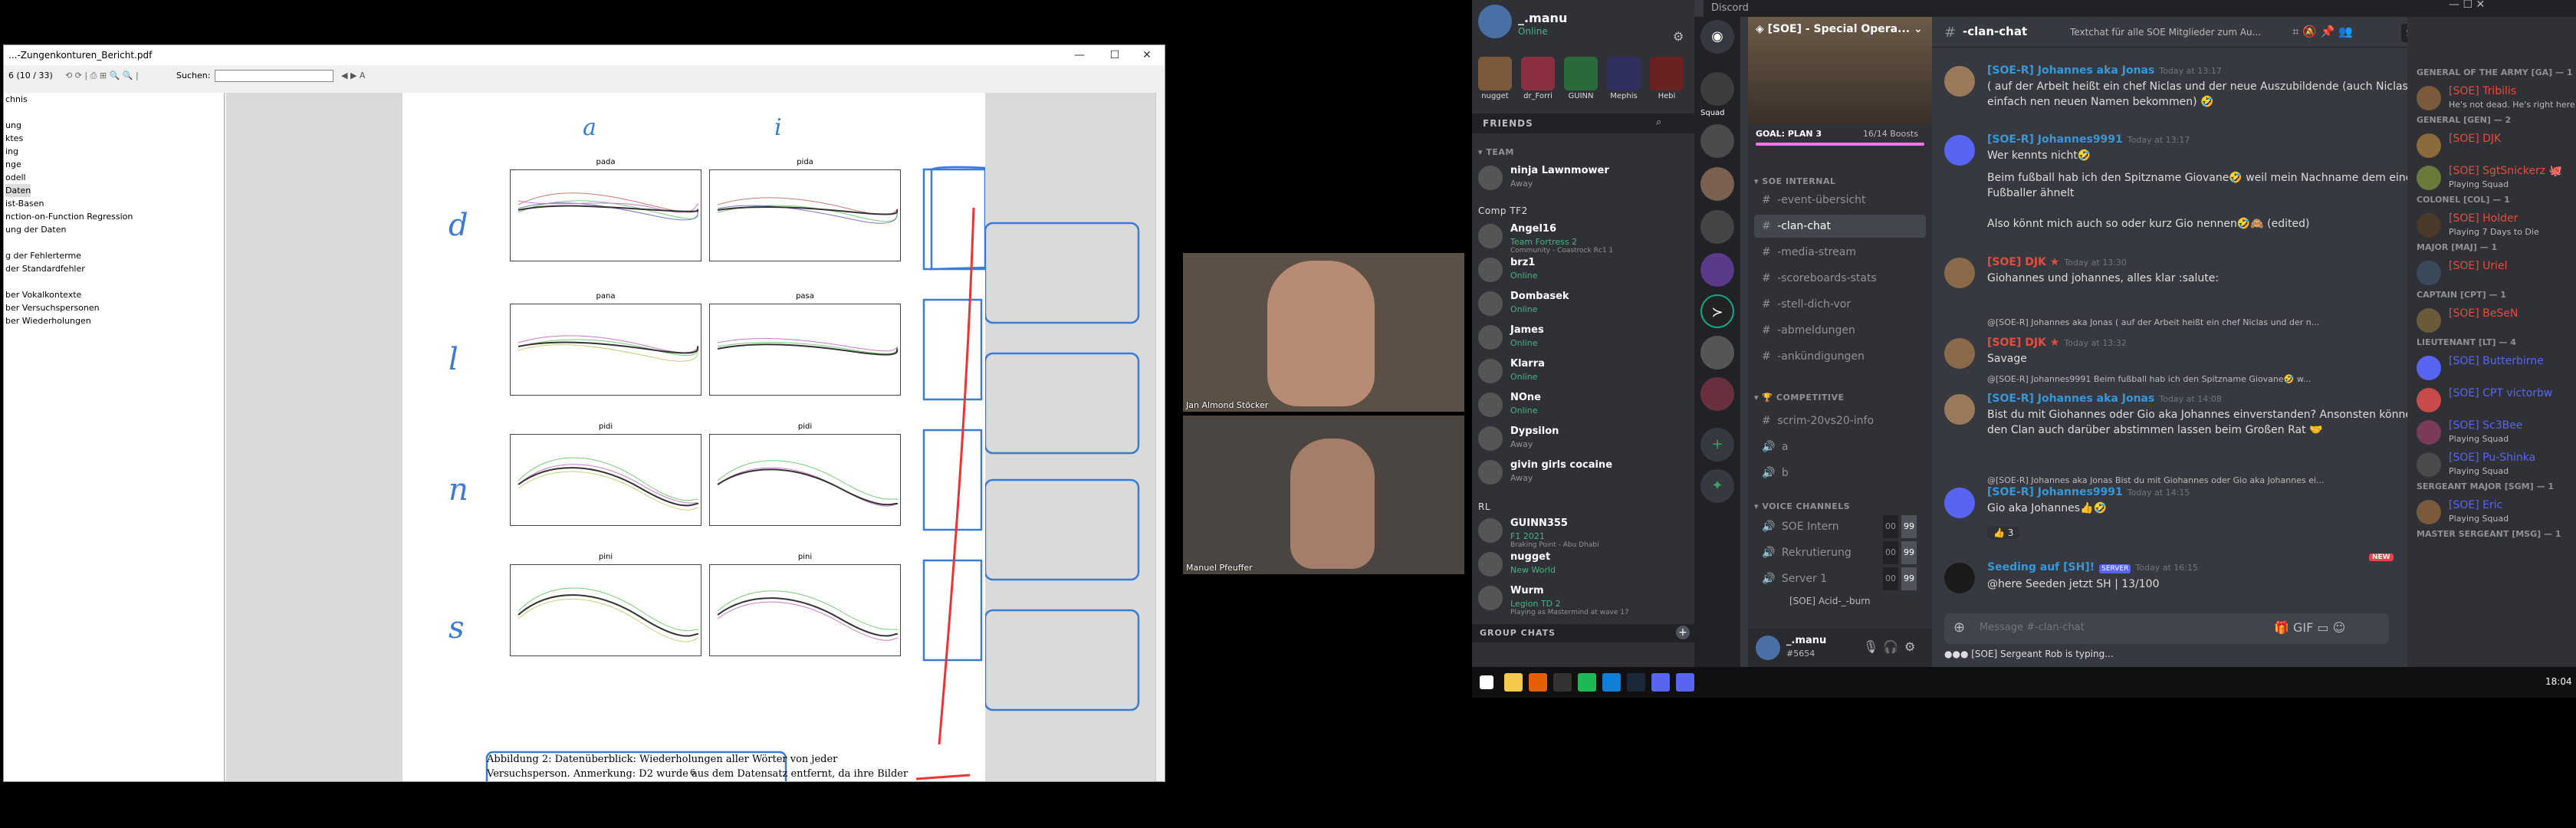  Describe the element at coordinates (2004, 533) in the screenshot. I see `reaction-badge: 👍 3` at that location.